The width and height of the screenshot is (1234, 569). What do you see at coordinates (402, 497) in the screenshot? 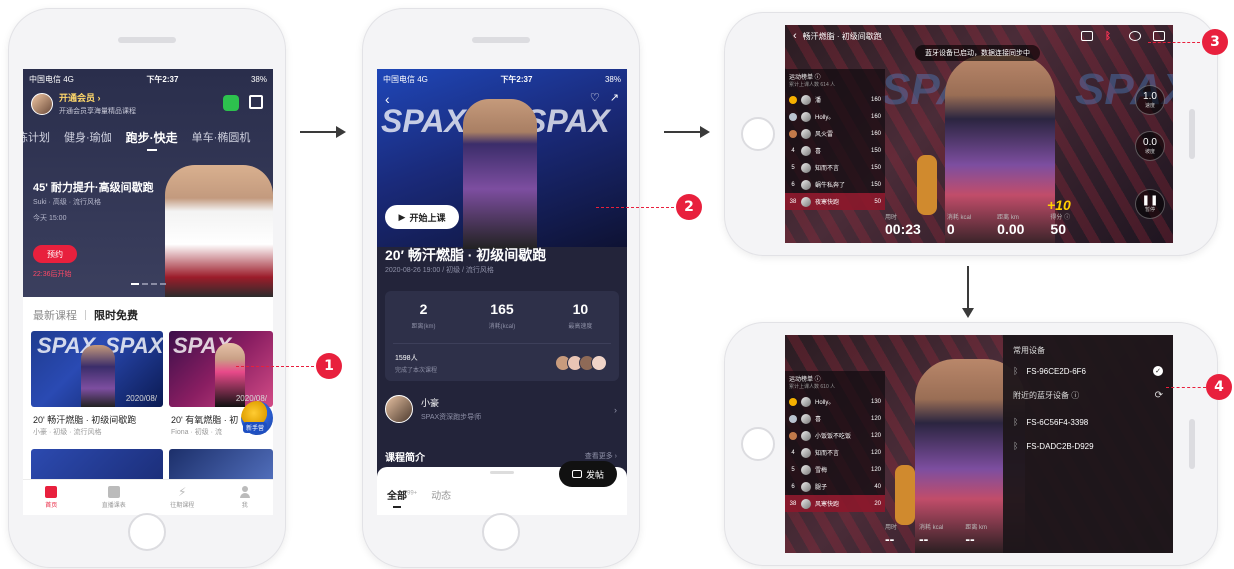
I see `tab-all: 全部99+` at bounding box center [402, 497].